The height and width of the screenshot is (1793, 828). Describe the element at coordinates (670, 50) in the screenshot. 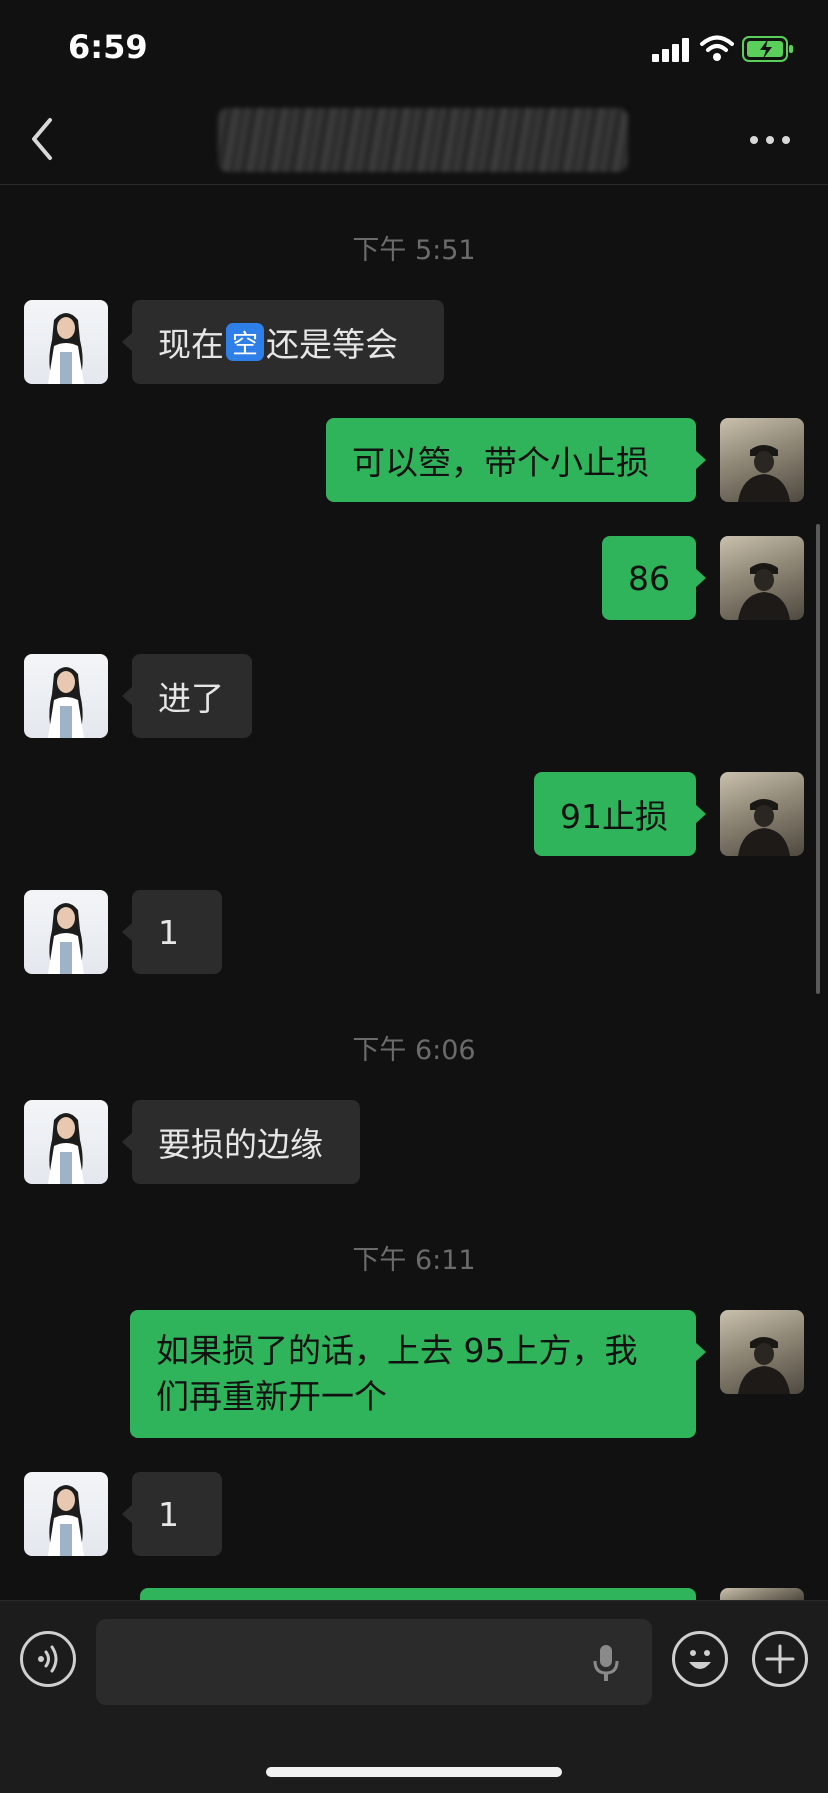

I see `signal-icon` at that location.